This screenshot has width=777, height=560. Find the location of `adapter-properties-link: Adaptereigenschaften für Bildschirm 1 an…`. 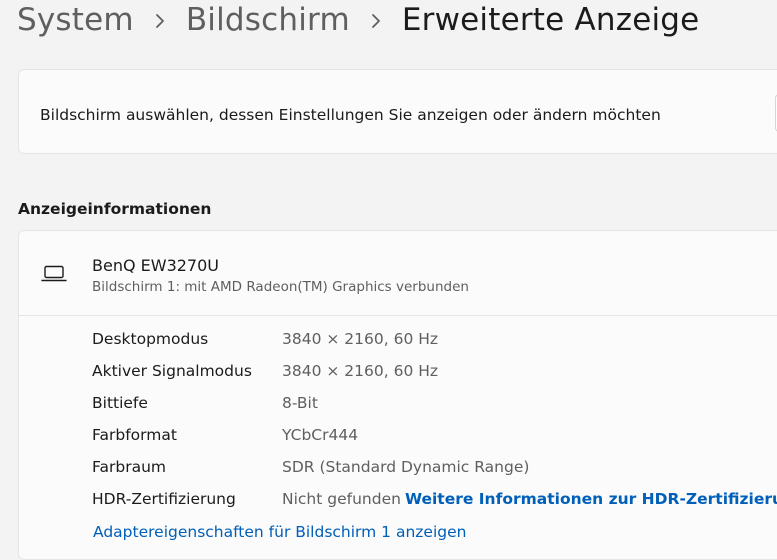

adapter-properties-link: Adaptereigenschaften für Bildschirm 1 an… is located at coordinates (279, 532).